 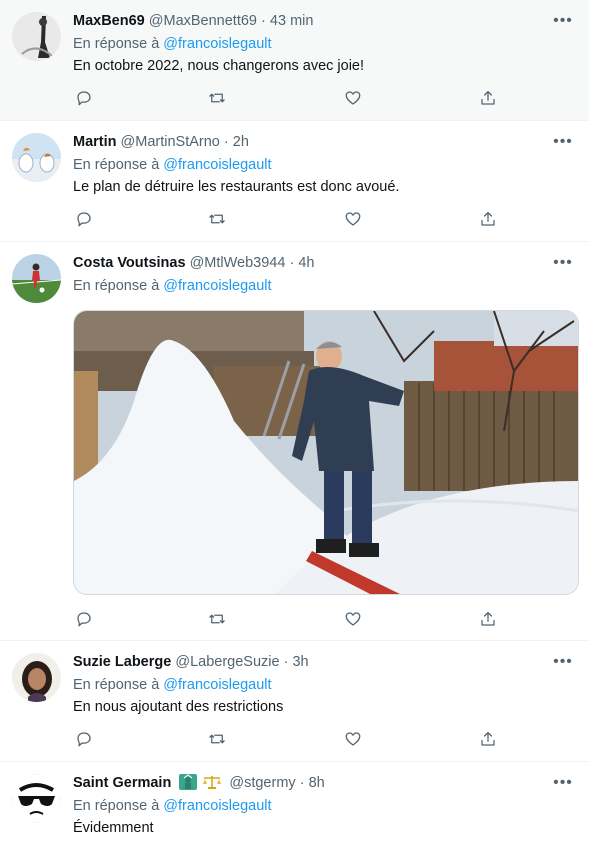 What do you see at coordinates (241, 142) in the screenshot?
I see `tweet-time: 2h` at bounding box center [241, 142].